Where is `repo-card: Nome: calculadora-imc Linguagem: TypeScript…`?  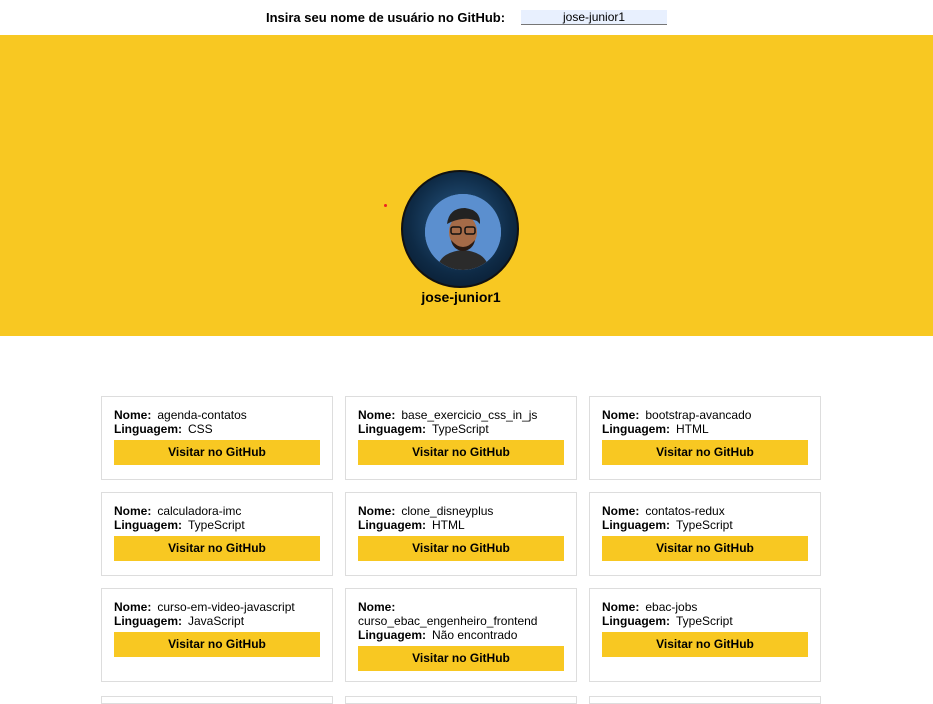 repo-card: Nome: calculadora-imc Linguagem: TypeScript… is located at coordinates (217, 534).